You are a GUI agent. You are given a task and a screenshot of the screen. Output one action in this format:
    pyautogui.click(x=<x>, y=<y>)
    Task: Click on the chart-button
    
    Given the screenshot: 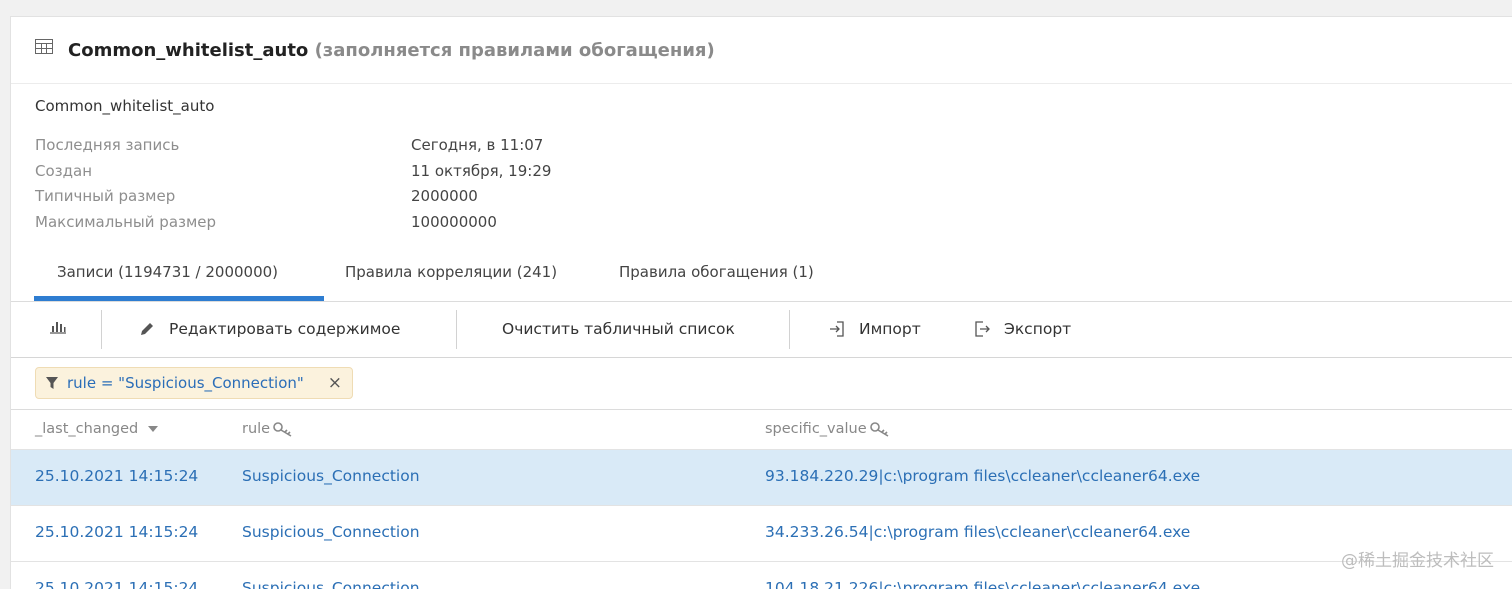 What is the action you would take?
    pyautogui.click(x=58, y=326)
    